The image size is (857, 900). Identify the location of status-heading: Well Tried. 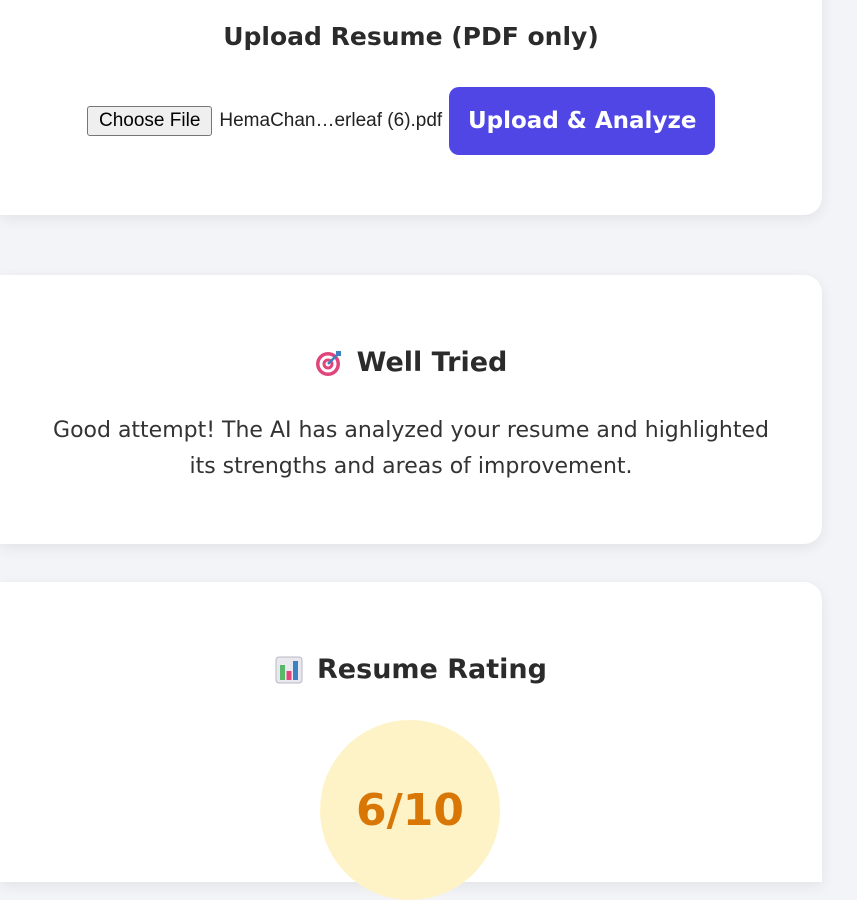
(411, 362).